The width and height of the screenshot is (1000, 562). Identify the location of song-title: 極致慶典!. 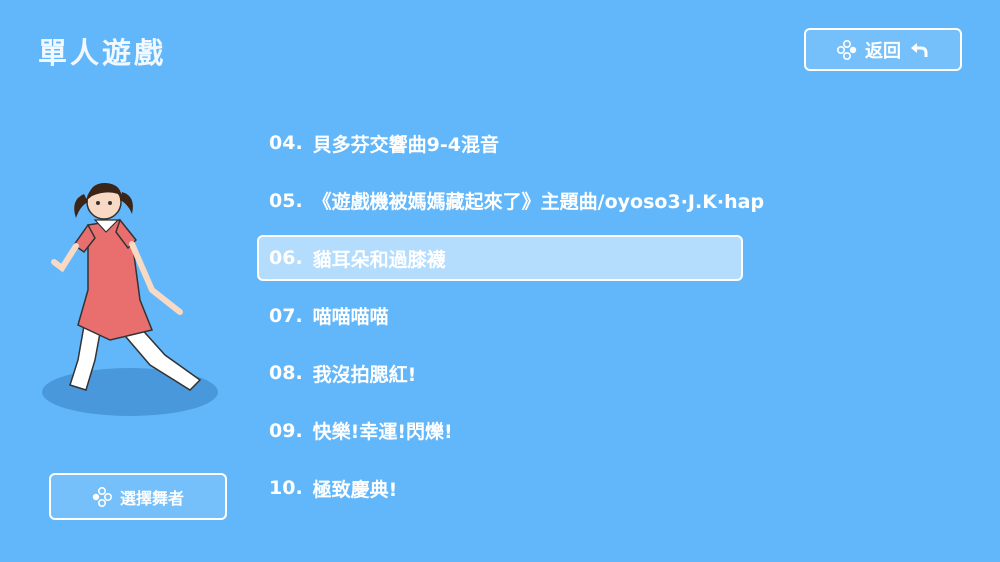
(355, 489).